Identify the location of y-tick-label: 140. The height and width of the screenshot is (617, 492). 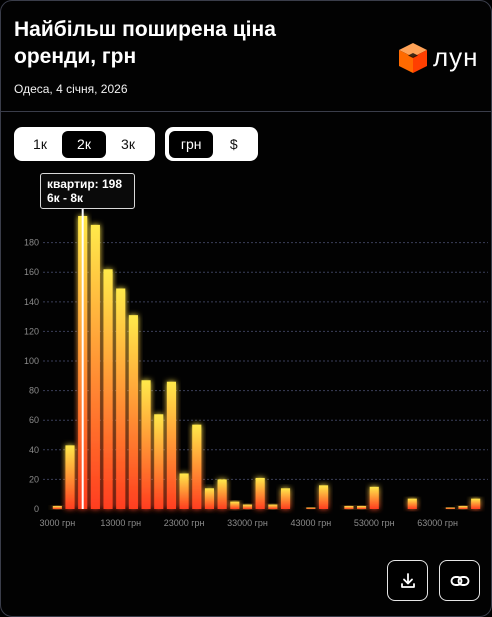
(31, 302).